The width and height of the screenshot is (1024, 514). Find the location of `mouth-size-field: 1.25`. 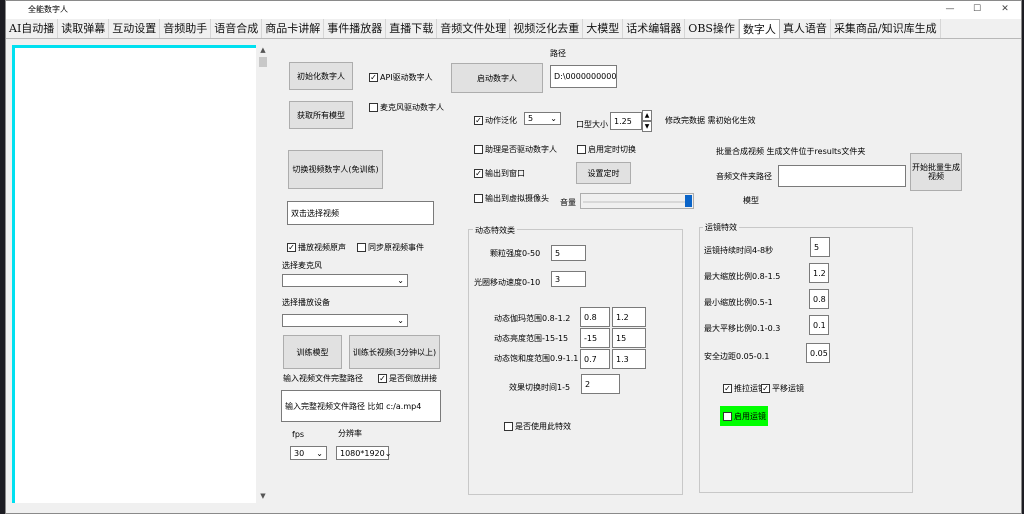

mouth-size-field: 1.25 is located at coordinates (626, 121).